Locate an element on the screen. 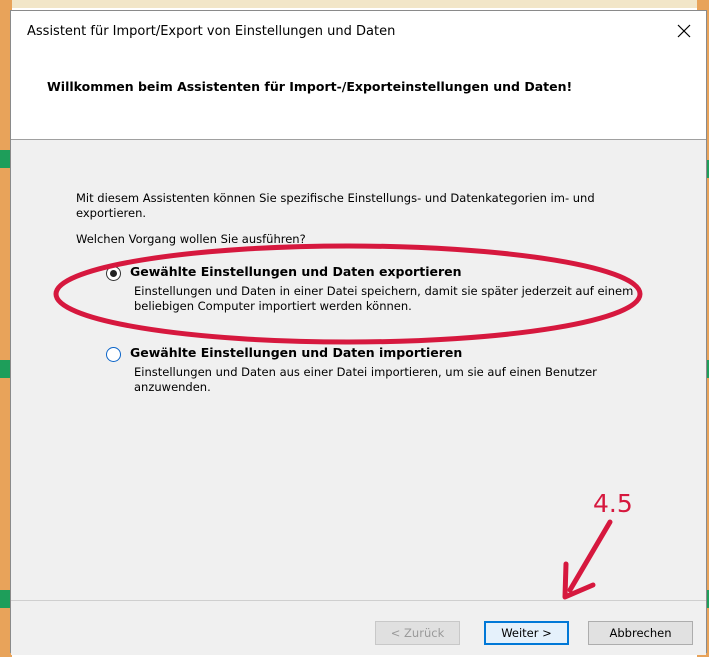 This screenshot has height=657, width=709. close-button is located at coordinates (684, 31).